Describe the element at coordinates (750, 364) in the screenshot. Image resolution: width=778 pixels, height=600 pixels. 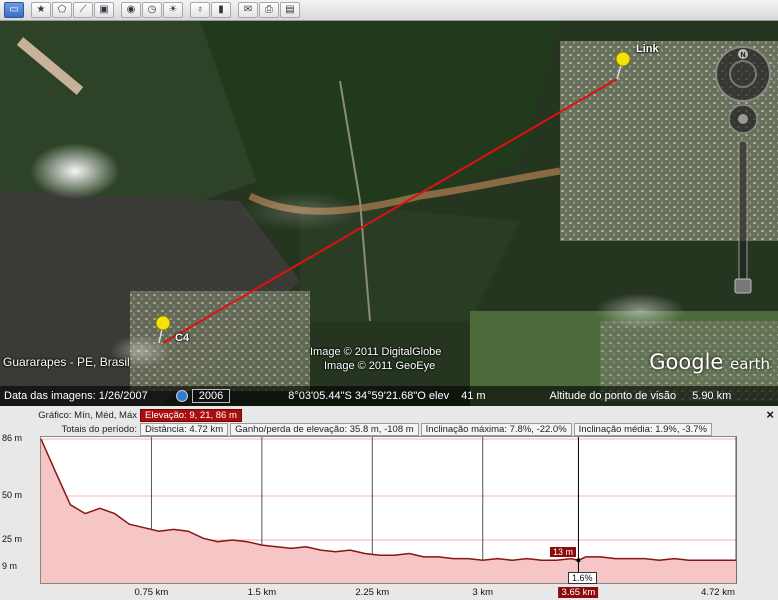
I see `logo-suffix: earth` at that location.